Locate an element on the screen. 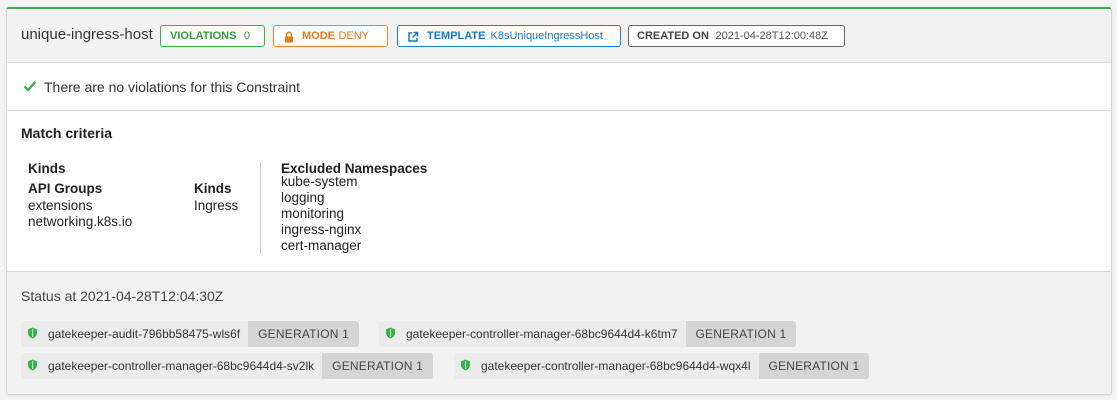  api-group-item: extensions is located at coordinates (60, 205).